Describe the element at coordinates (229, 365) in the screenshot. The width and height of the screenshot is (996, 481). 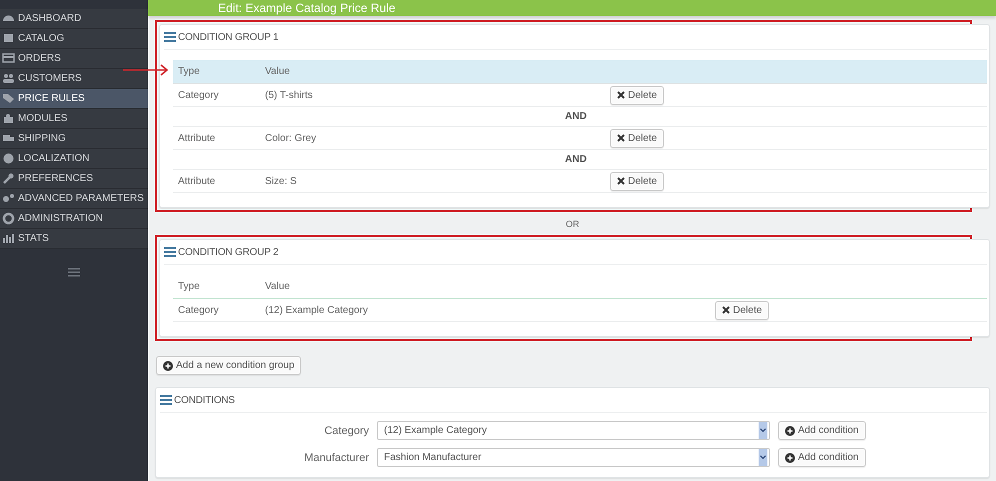
I see `add-group-button: Add a new condition group` at that location.